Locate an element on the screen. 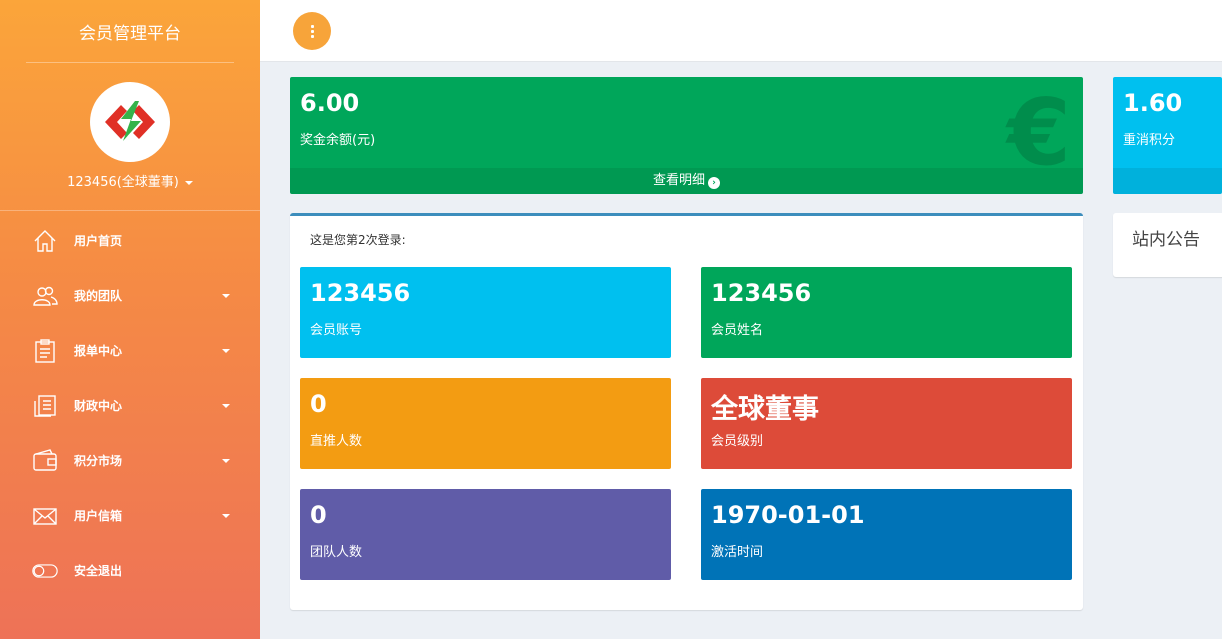 The width and height of the screenshot is (1222, 639). tile-label: 直推人数 is located at coordinates (336, 441).